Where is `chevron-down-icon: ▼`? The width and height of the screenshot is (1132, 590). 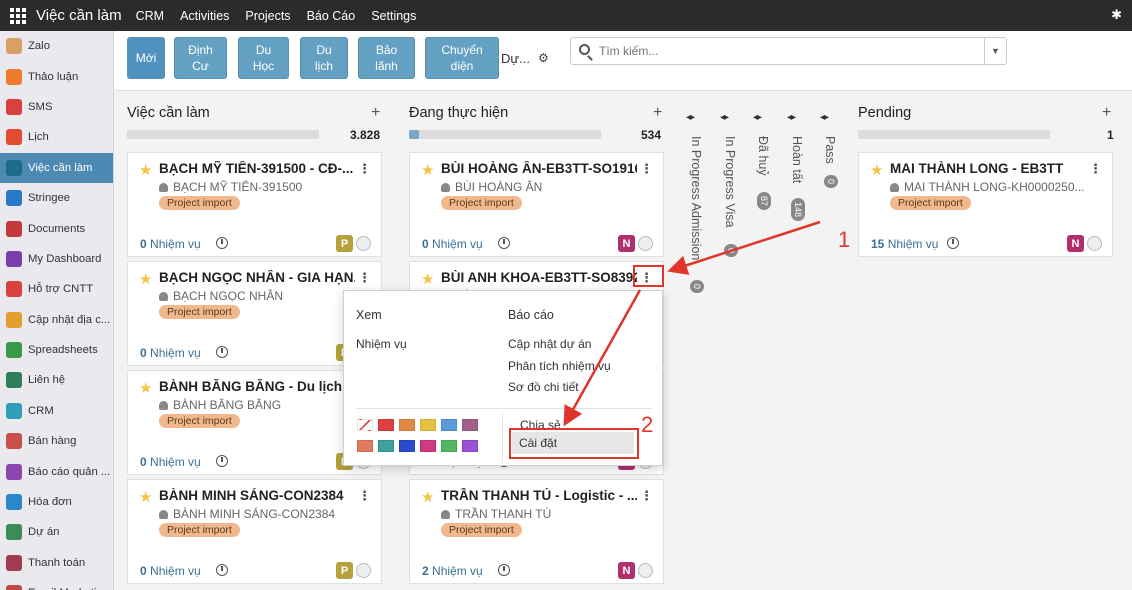
chevron-down-icon: ▼ is located at coordinates (995, 51).